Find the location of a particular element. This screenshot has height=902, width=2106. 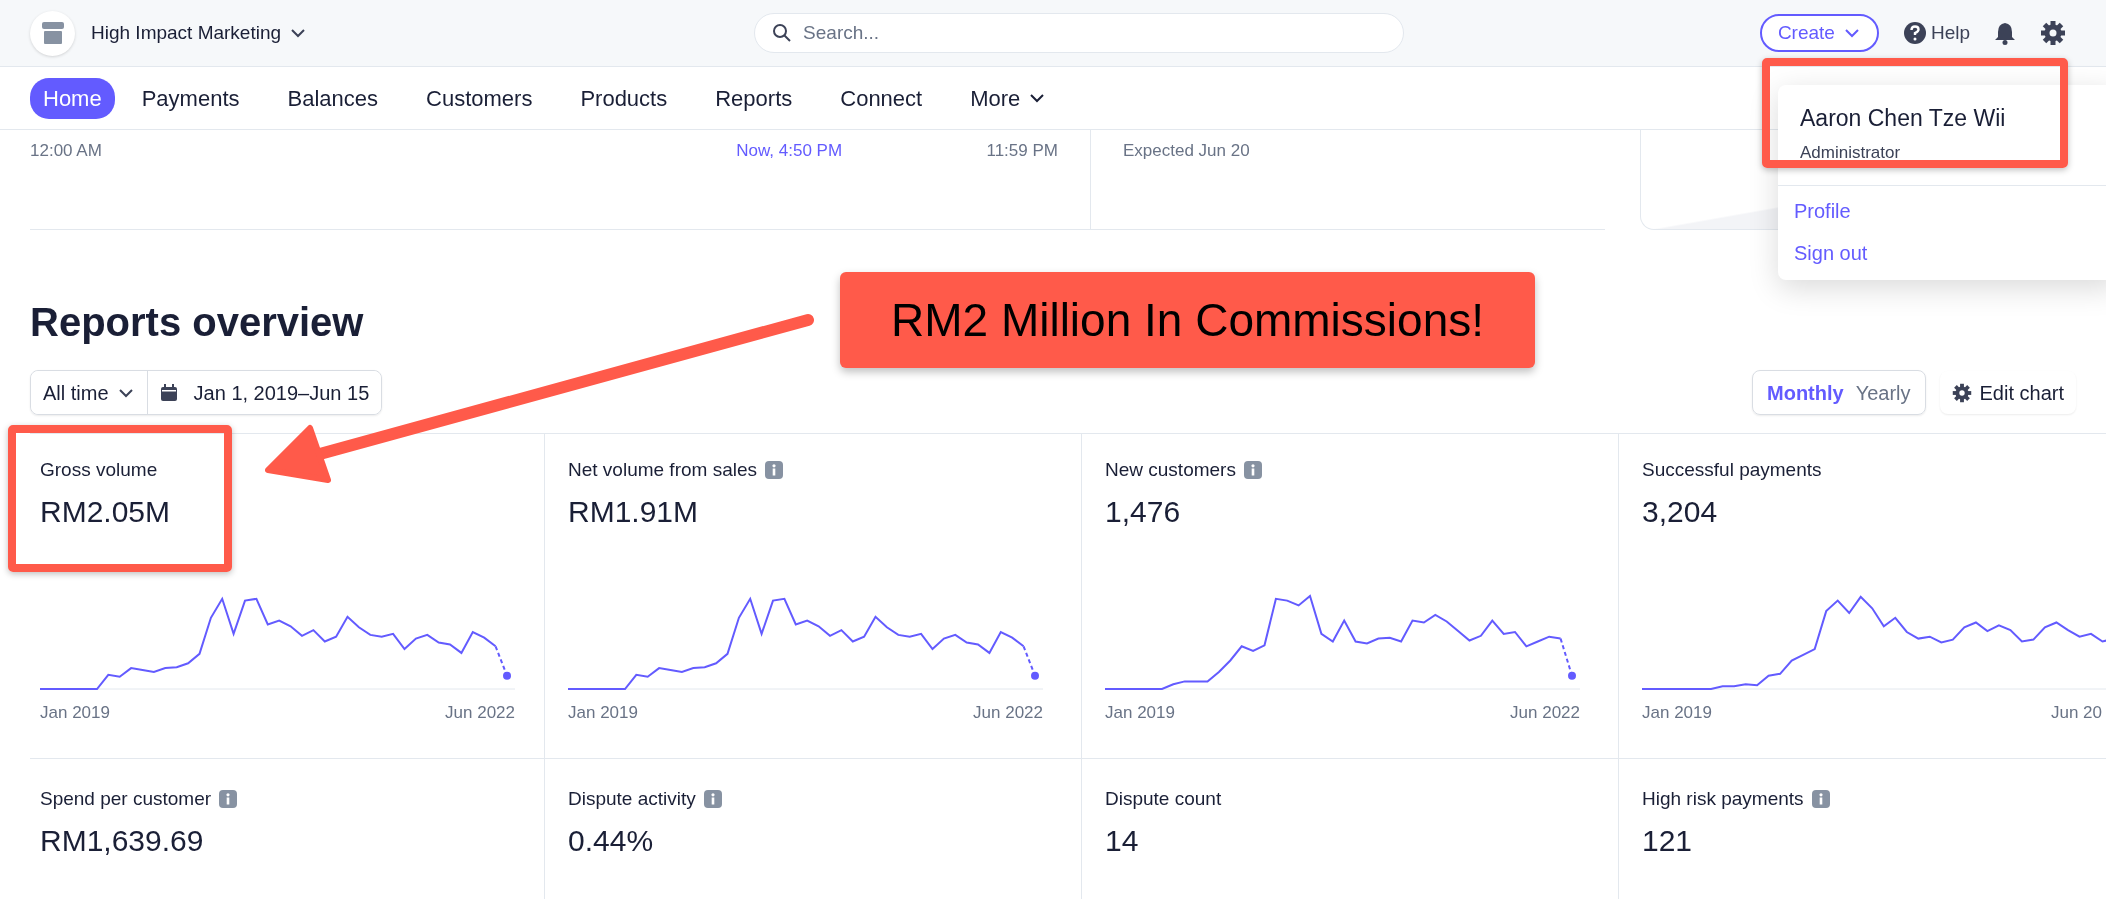

section-title: Reports overview is located at coordinates (197, 322).